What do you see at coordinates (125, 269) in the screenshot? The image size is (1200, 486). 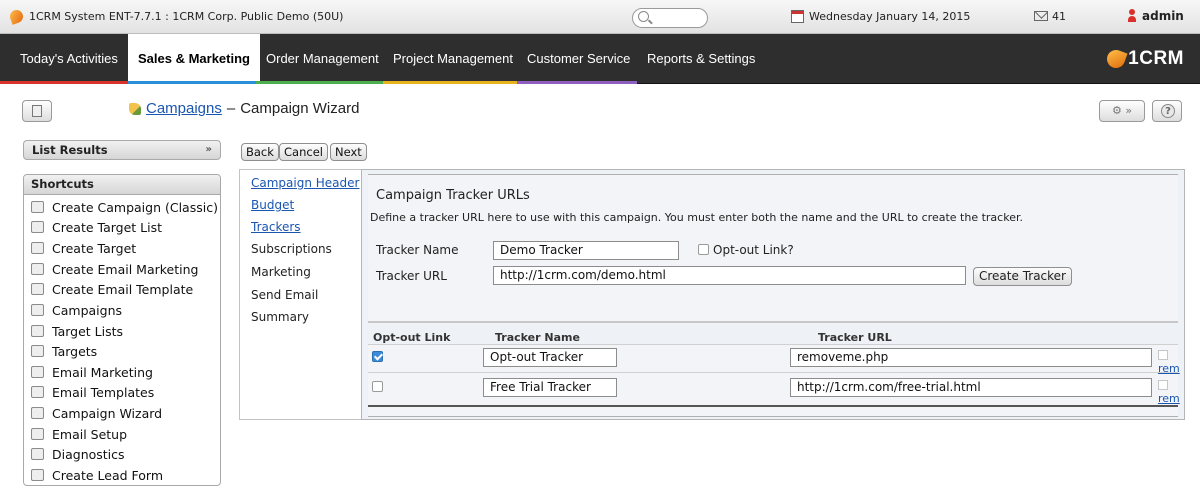 I see `shortcut-label: Create Email Marketing` at bounding box center [125, 269].